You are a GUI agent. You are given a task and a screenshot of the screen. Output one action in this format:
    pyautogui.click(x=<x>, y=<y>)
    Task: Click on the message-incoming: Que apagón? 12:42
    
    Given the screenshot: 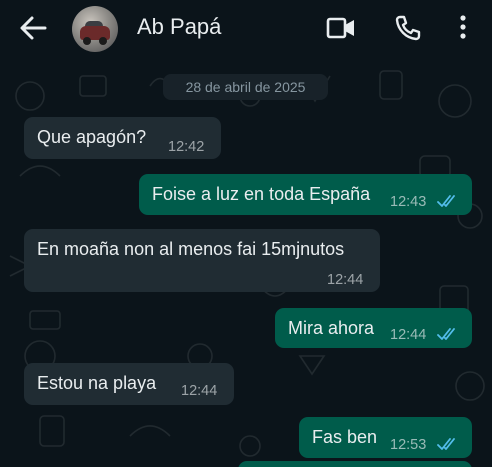 What is the action you would take?
    pyautogui.click(x=122, y=138)
    